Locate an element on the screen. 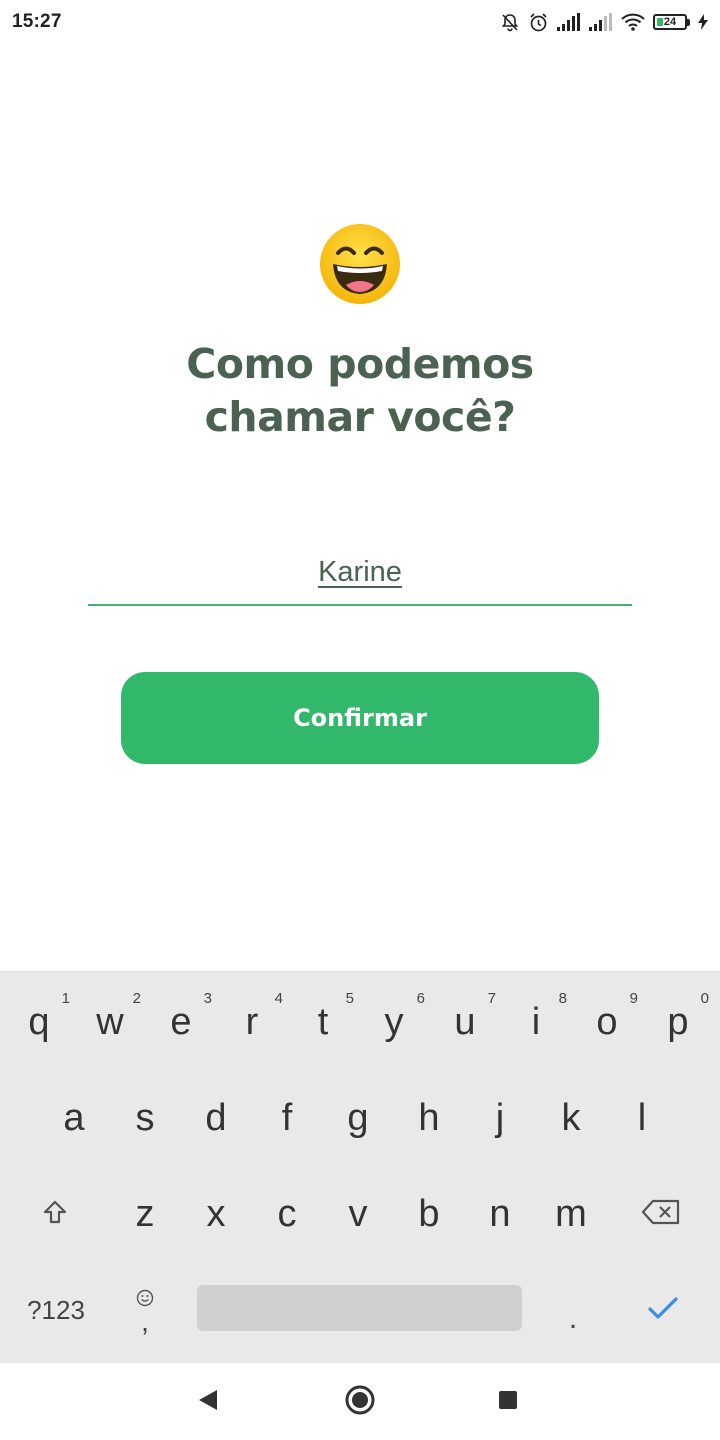 The width and height of the screenshot is (720, 1440). key-label: y is located at coordinates (394, 1021).